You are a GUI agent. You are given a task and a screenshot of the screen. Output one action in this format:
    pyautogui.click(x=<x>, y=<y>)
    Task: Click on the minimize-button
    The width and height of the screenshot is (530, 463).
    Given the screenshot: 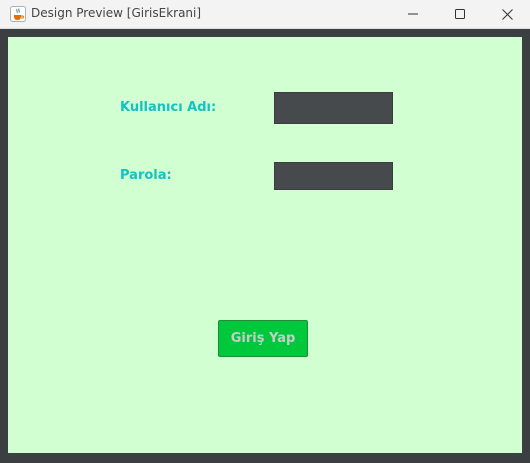 What is the action you would take?
    pyautogui.click(x=413, y=14)
    